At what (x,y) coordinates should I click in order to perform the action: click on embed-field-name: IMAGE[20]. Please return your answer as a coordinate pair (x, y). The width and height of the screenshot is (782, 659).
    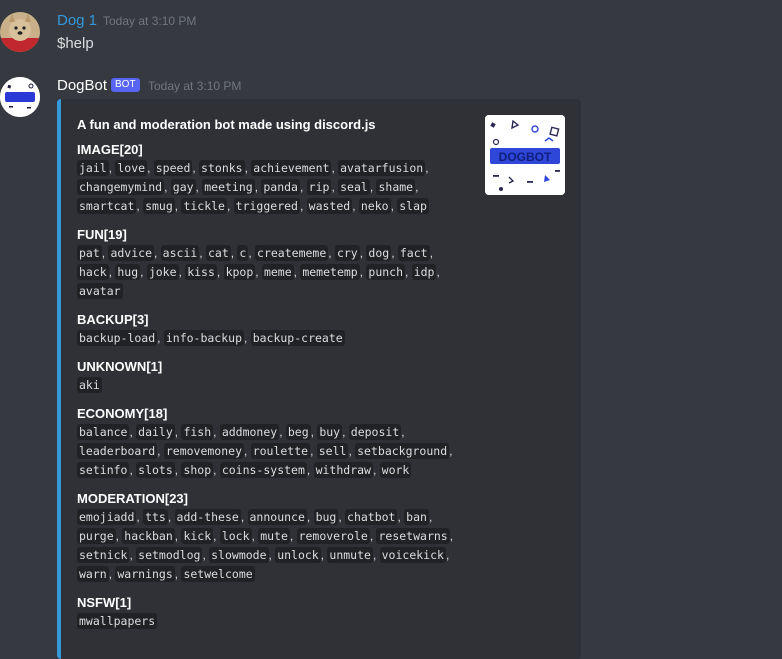
    Looking at the image, I should click on (110, 149).